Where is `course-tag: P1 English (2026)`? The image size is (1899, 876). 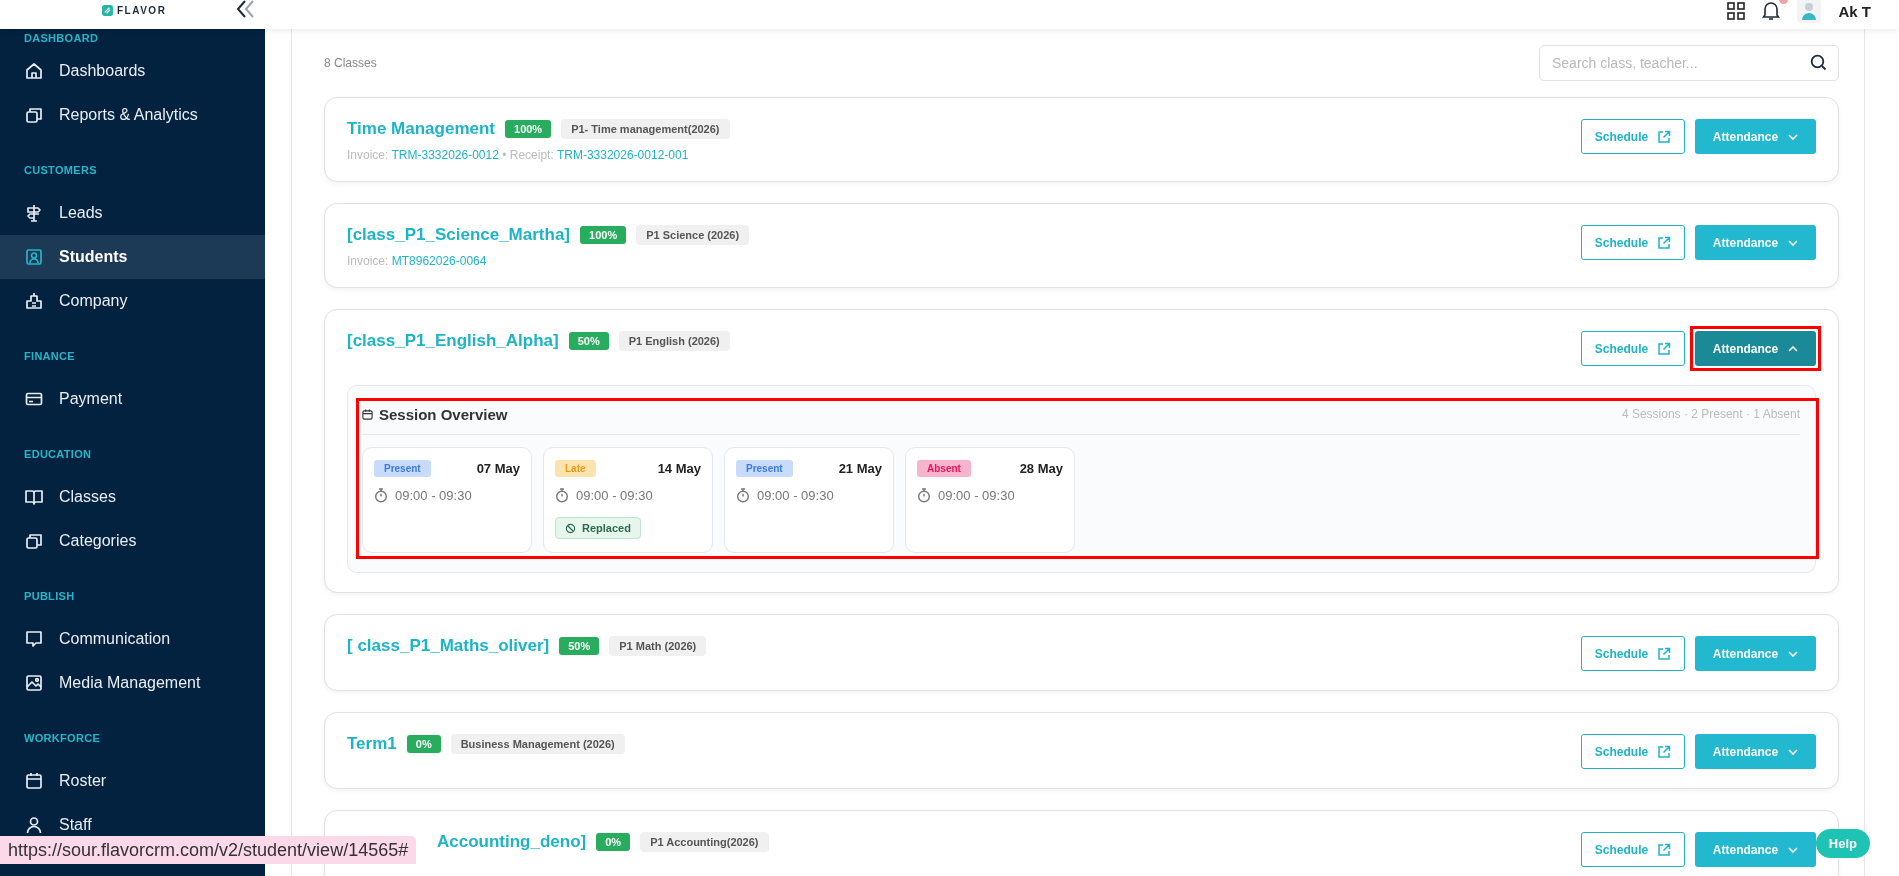 course-tag: P1 English (2026) is located at coordinates (674, 341).